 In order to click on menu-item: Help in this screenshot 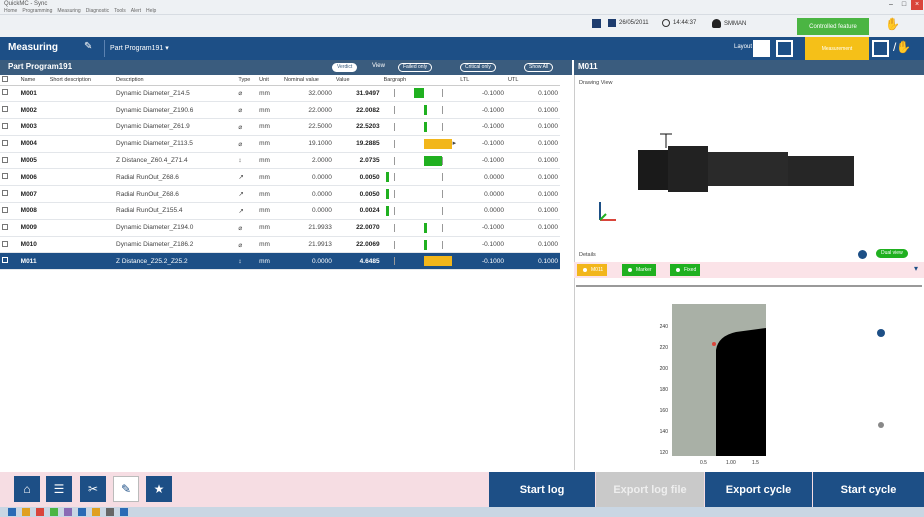, I will do `click(151, 11)`.